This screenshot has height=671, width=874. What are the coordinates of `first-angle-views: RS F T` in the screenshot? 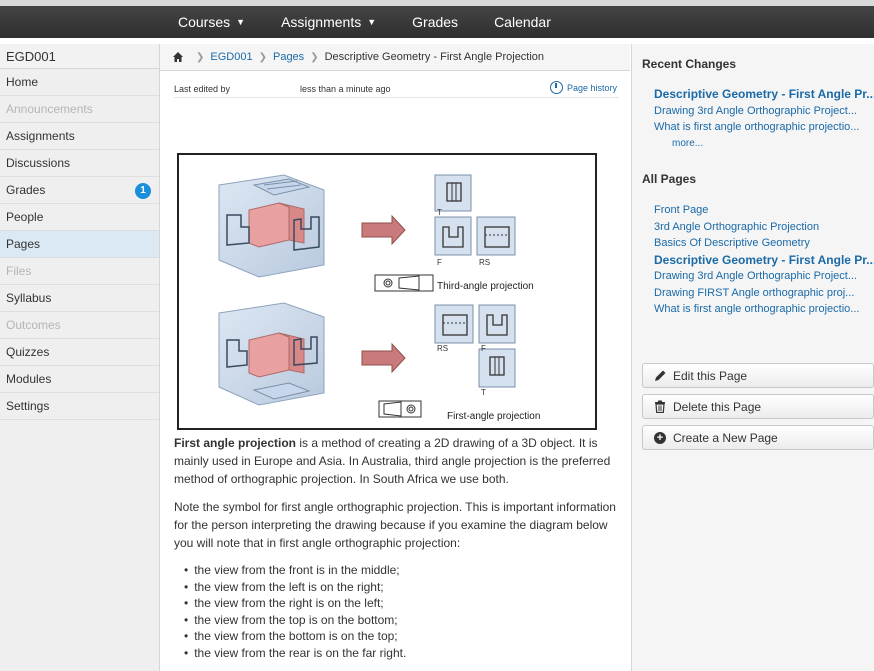 It's located at (475, 350).